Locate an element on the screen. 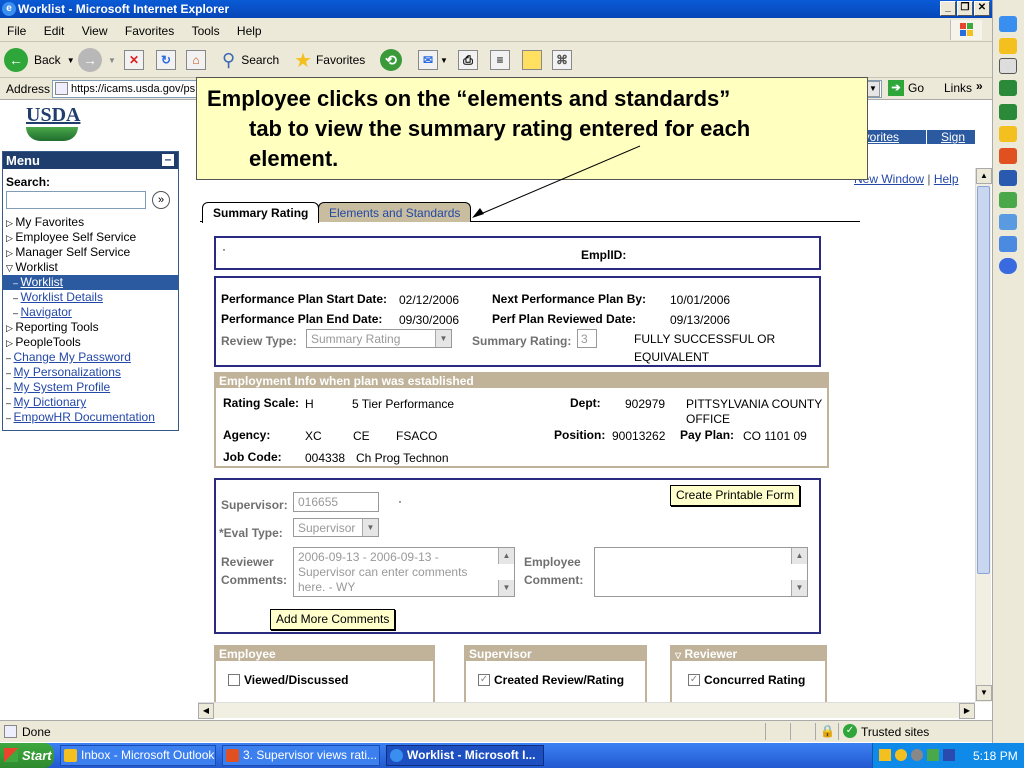 The image size is (1024, 768). vertical-scrollbar: ▲ ▼ is located at coordinates (983, 435).